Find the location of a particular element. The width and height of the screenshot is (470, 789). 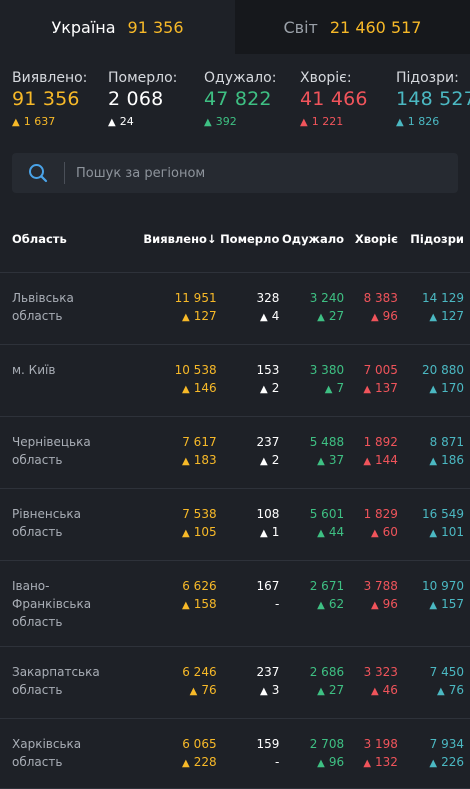

stat-title: Хворіє: is located at coordinates (326, 78).